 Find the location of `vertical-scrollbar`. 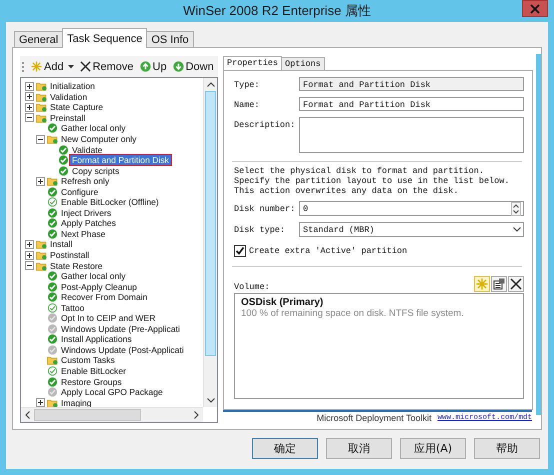

vertical-scrollbar is located at coordinates (210, 242).